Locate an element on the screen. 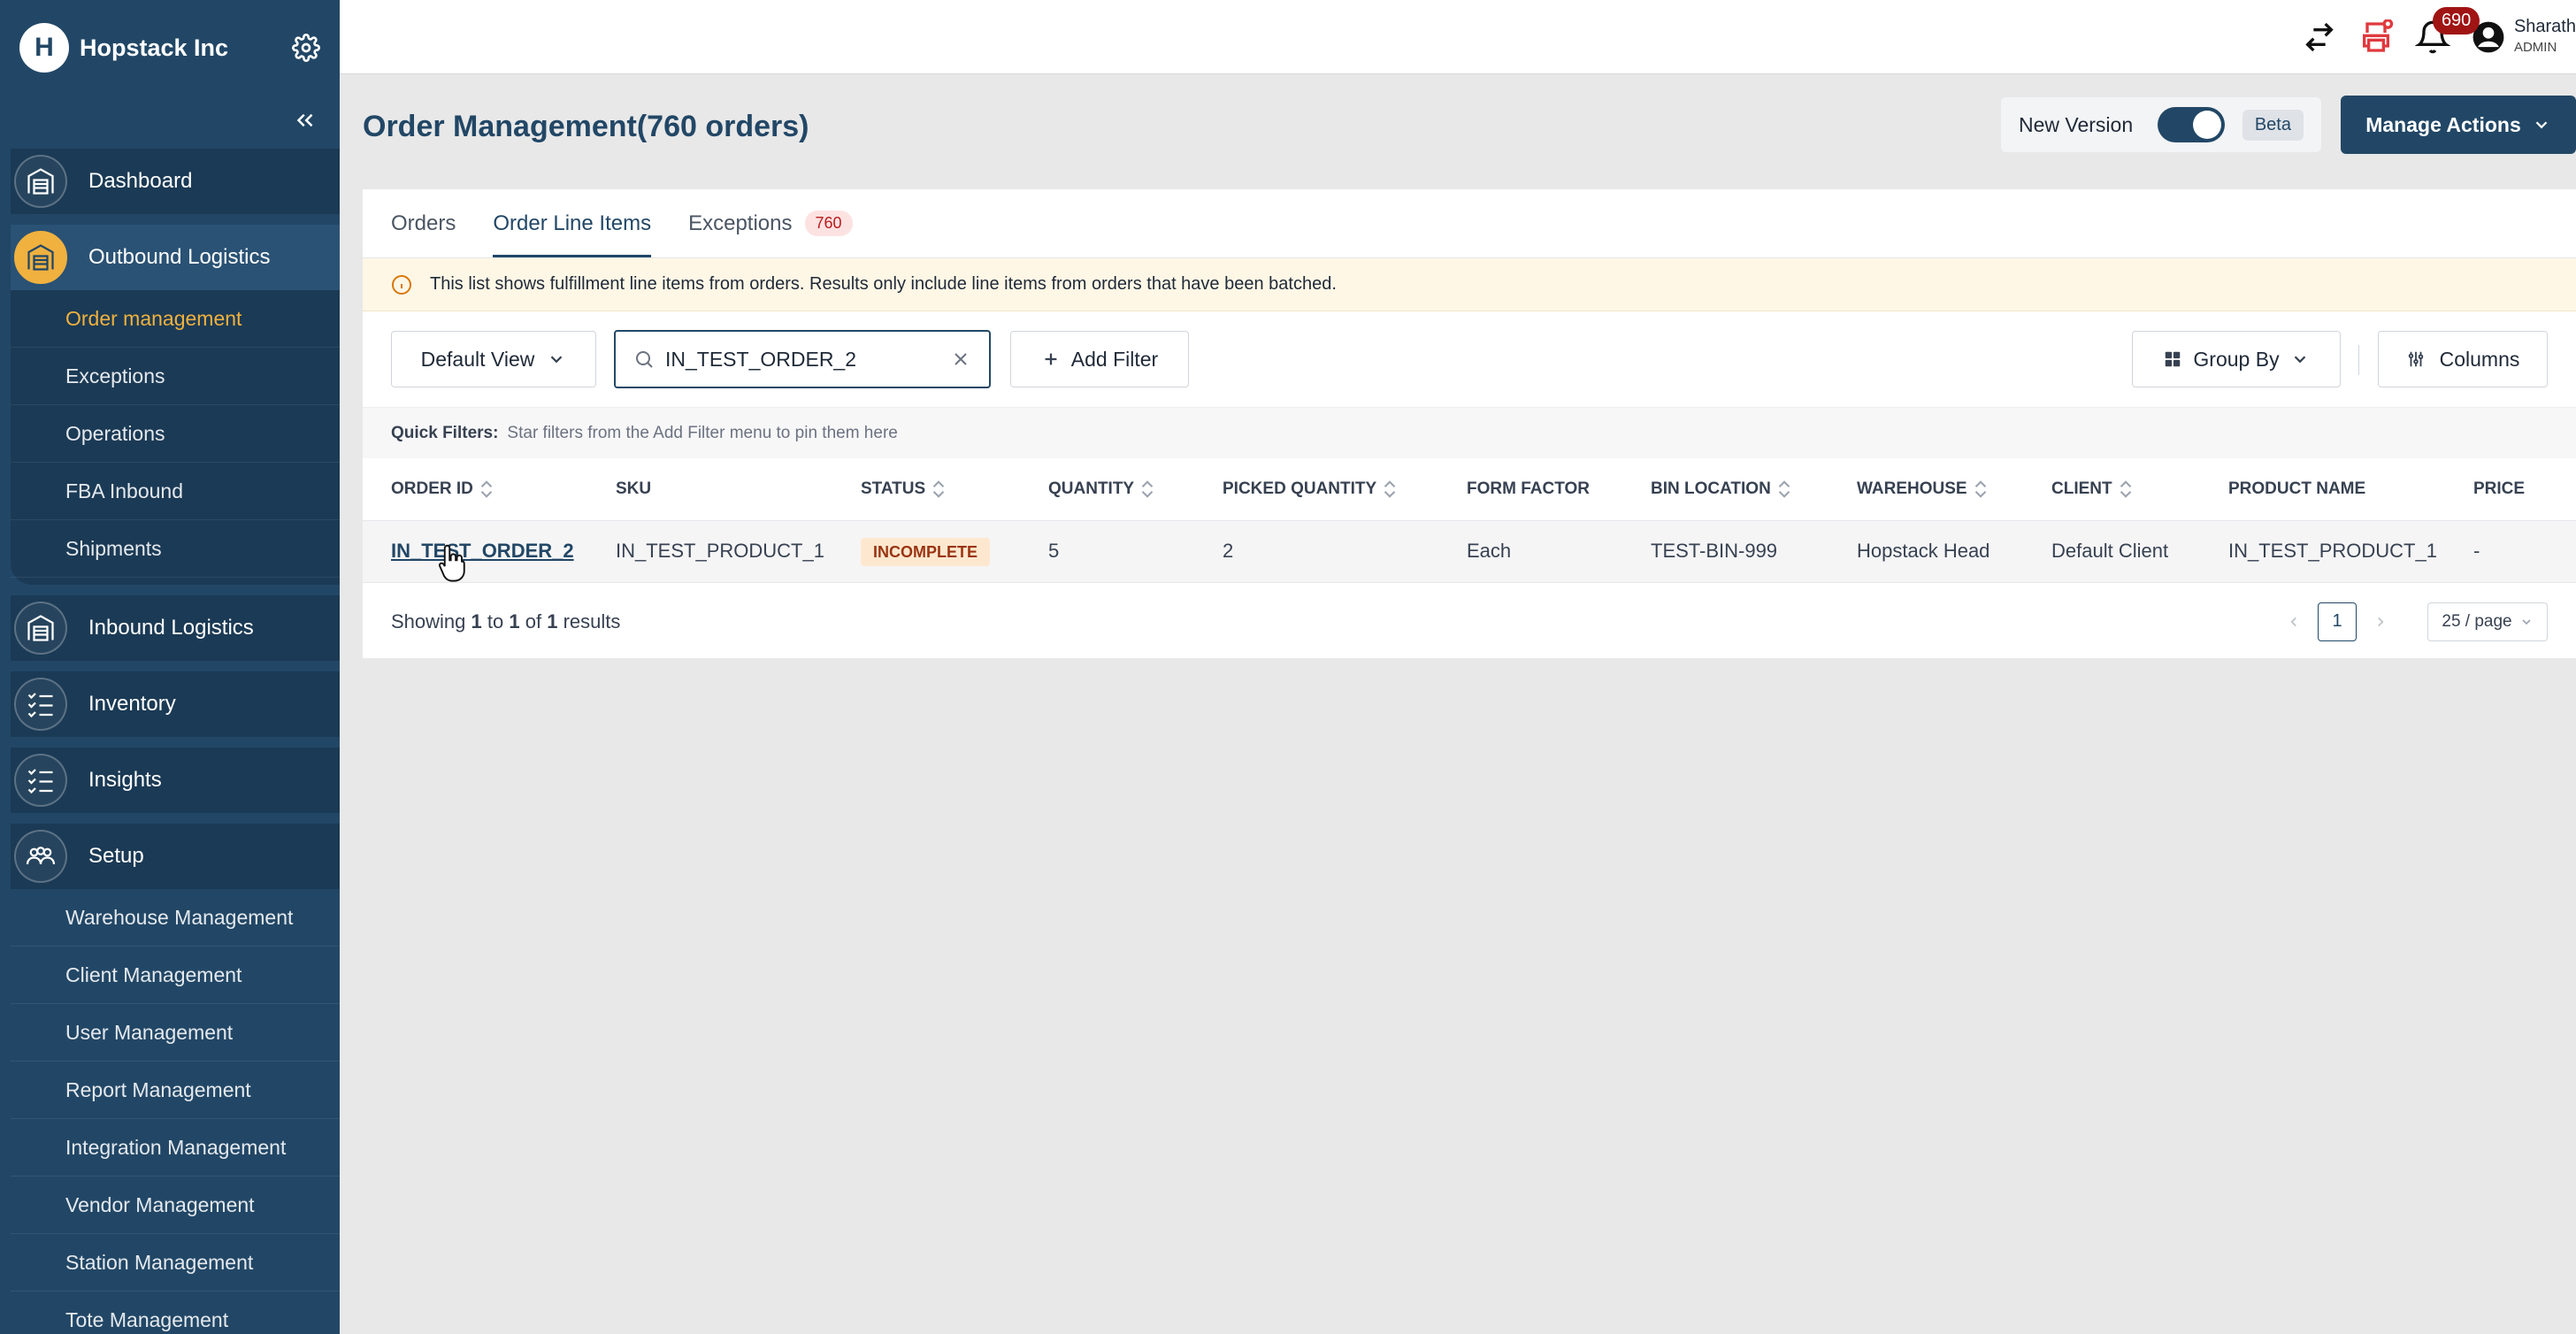  switch-arrows-icon is located at coordinates (2319, 37).